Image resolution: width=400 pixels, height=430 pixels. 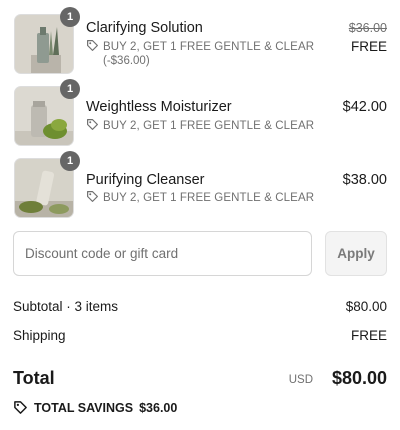 What do you see at coordinates (364, 180) in the screenshot?
I see `item-price: $38.00` at bounding box center [364, 180].